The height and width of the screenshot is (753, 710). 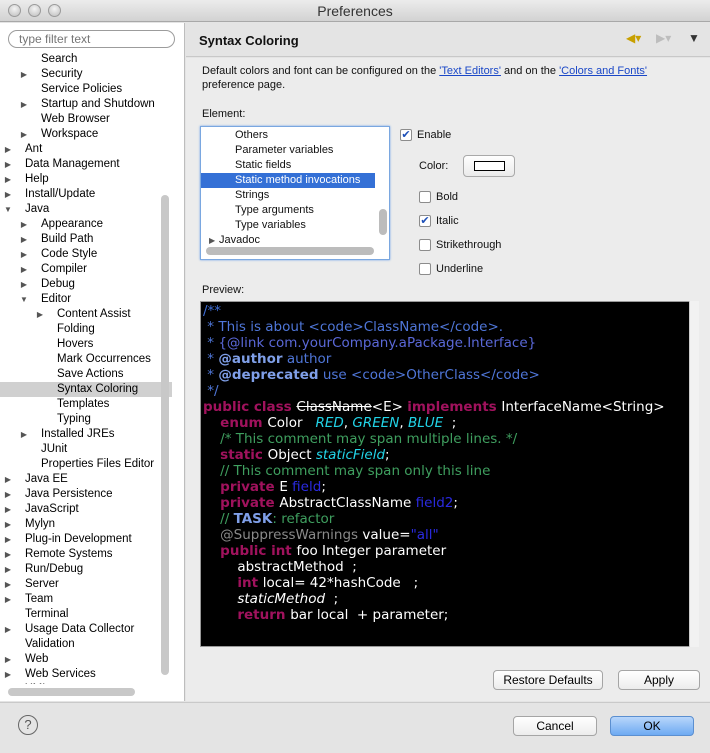 I want to click on tree-item: ▶ Team, so click(x=86, y=599).